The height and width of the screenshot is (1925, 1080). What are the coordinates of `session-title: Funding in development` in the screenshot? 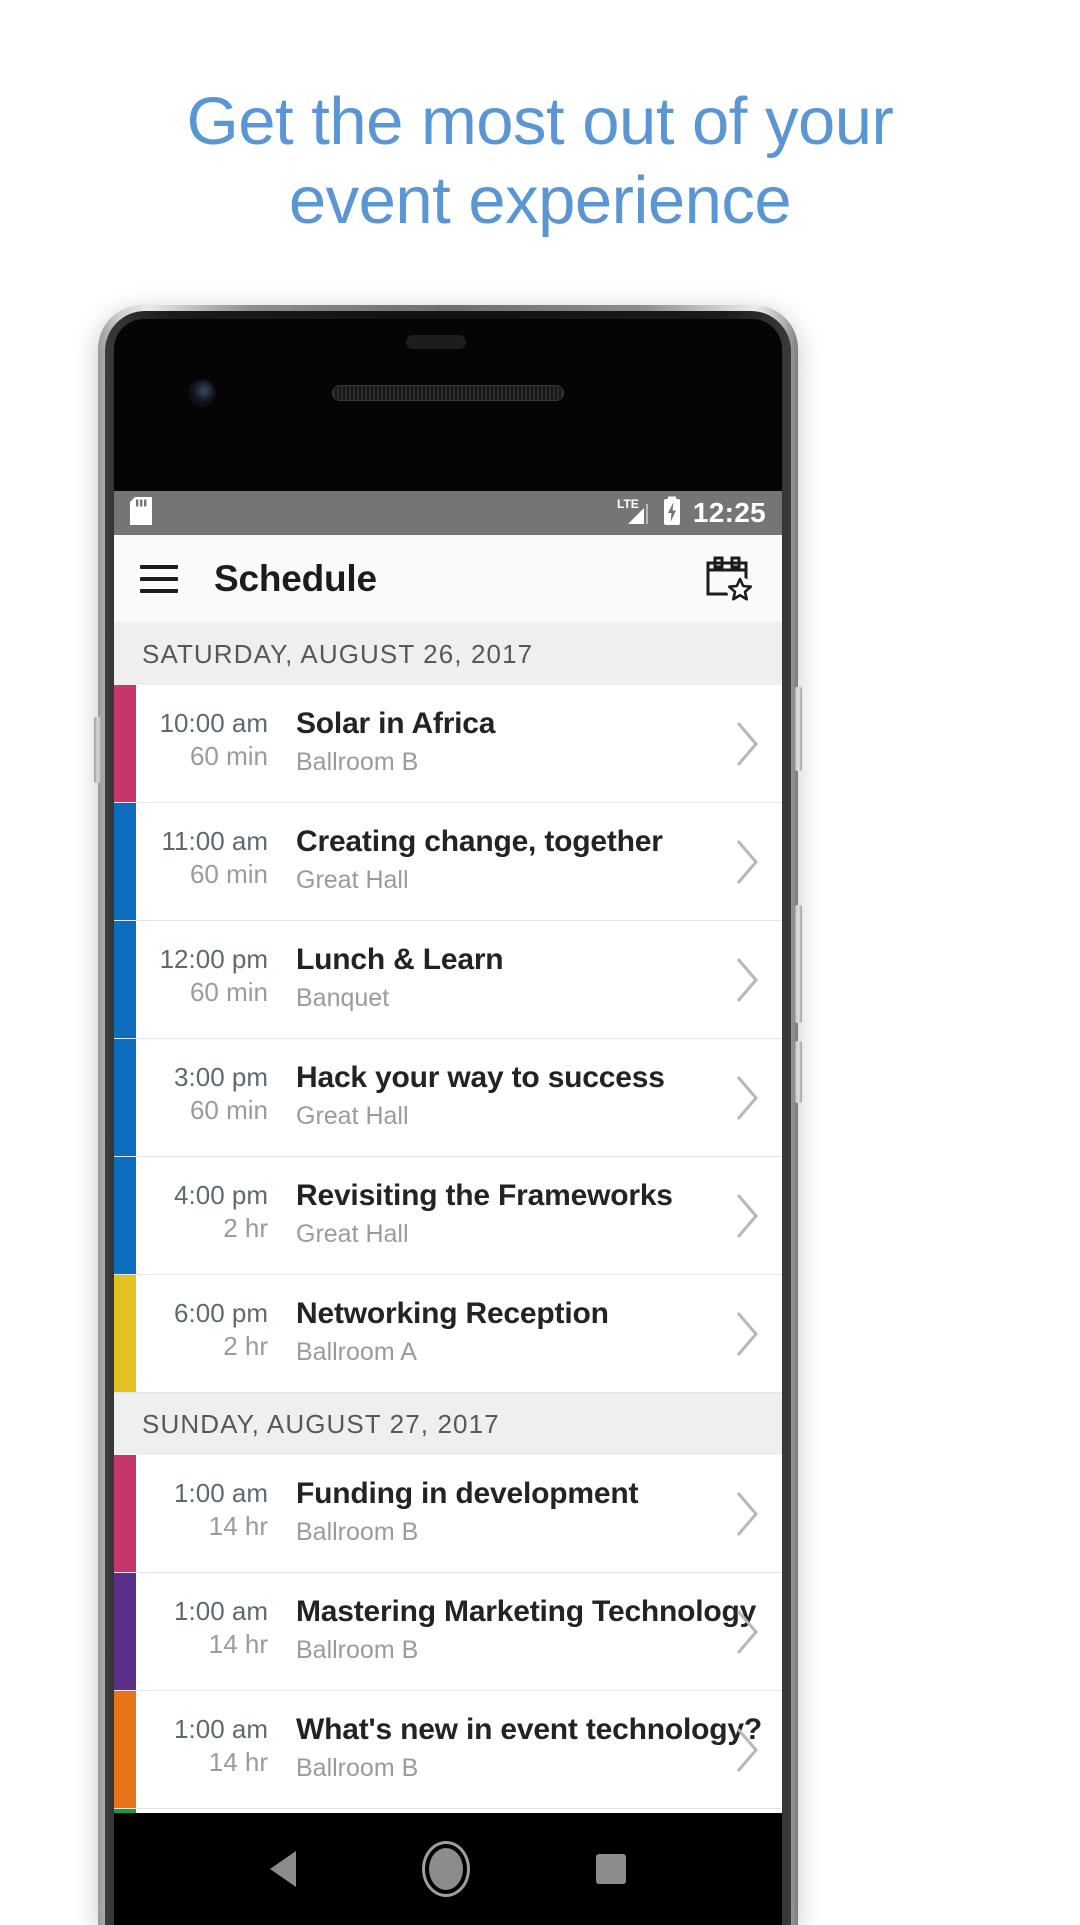 It's located at (467, 1493).